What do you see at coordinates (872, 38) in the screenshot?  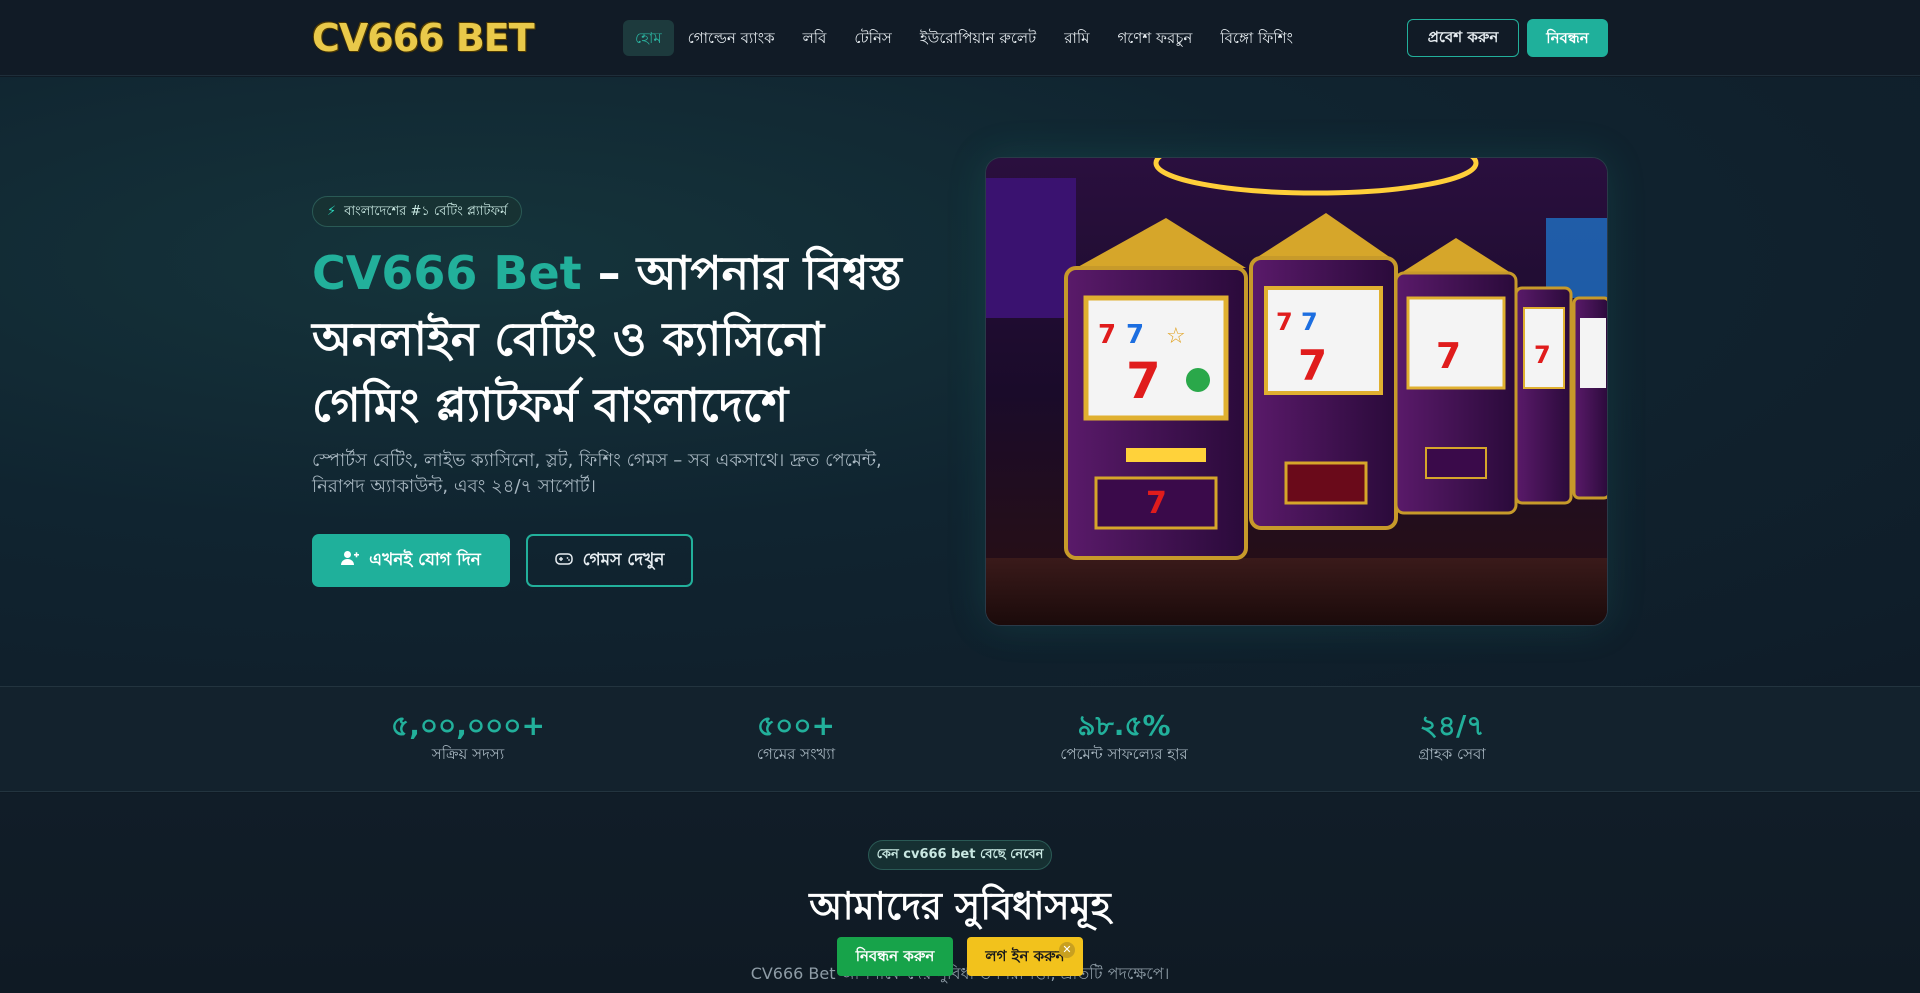 I see `nav-item-tennis: টেনিস` at bounding box center [872, 38].